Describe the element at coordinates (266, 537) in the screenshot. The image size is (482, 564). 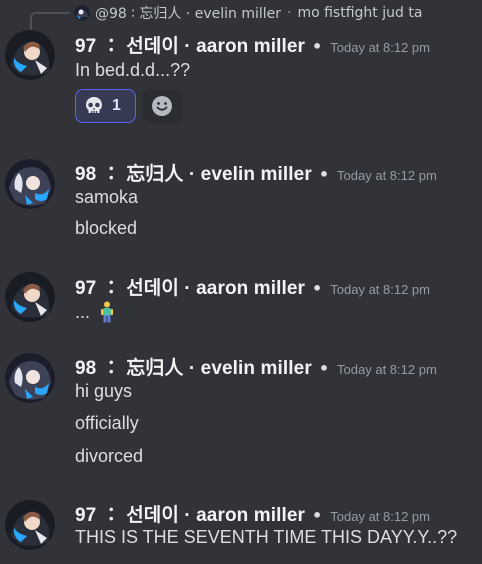
I see `message-text: THIS IS THE SEVENTH TIME THIS DAYY.Y..??` at that location.